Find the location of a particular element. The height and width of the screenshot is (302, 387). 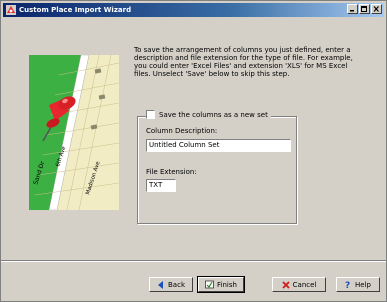

close-button is located at coordinates (376, 9).